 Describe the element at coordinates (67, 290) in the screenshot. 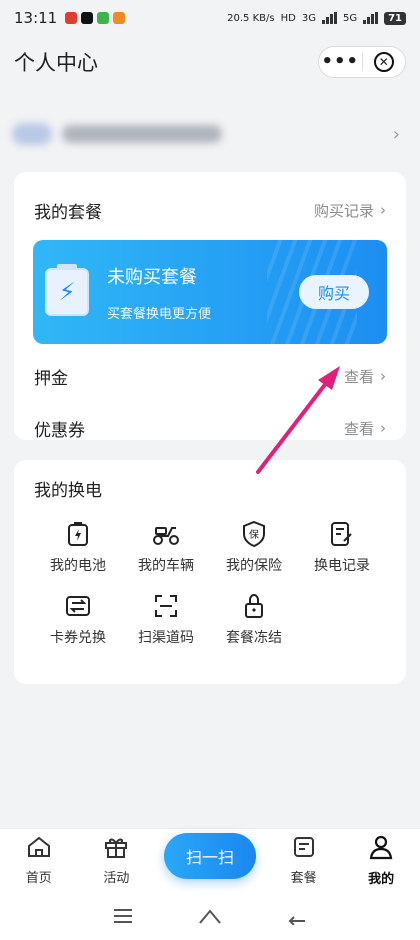

I see `battery-illustration-icon: ⚡` at that location.